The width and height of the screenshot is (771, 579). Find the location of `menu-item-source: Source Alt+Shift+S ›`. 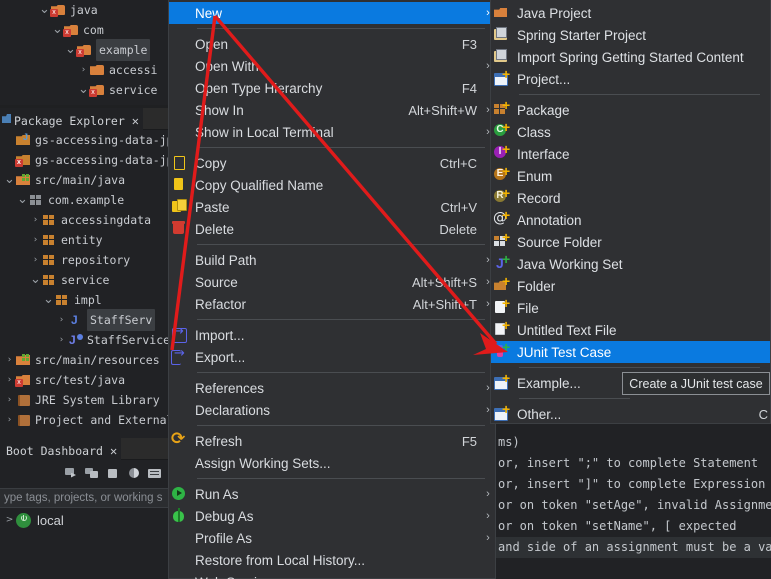

menu-item-source: Source Alt+Shift+S › is located at coordinates (332, 282).